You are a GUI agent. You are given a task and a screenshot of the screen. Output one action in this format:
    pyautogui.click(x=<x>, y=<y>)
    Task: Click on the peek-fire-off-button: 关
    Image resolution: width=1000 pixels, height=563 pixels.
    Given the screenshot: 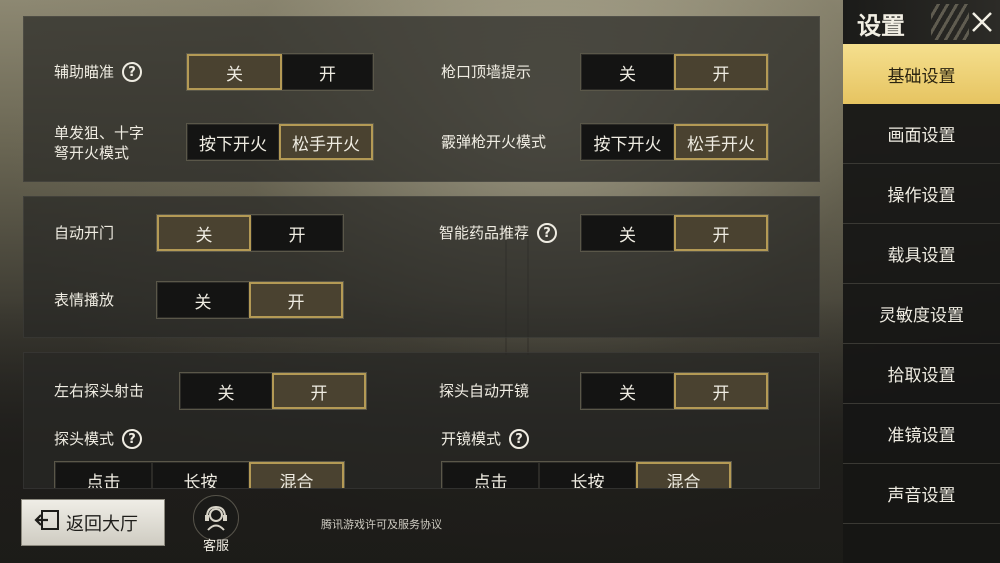 What is the action you would take?
    pyautogui.click(x=226, y=391)
    